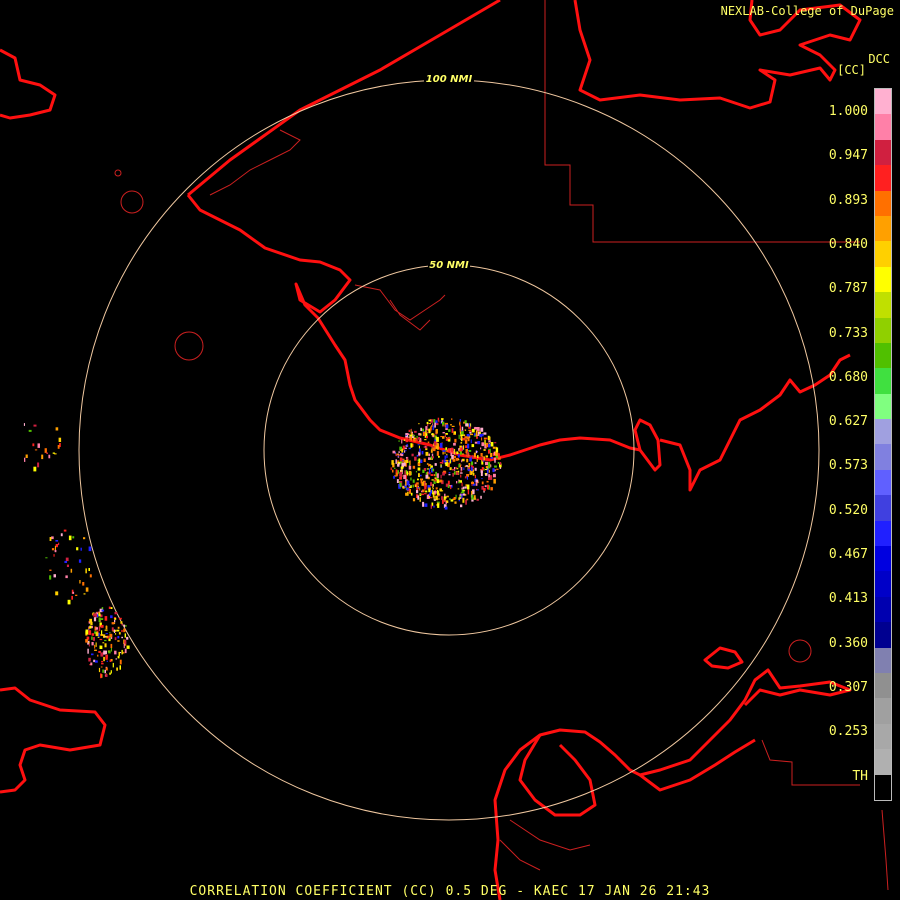  Describe the element at coordinates (848, 111) in the screenshot. I see `colorbar-tick-label: 1.000` at that location.